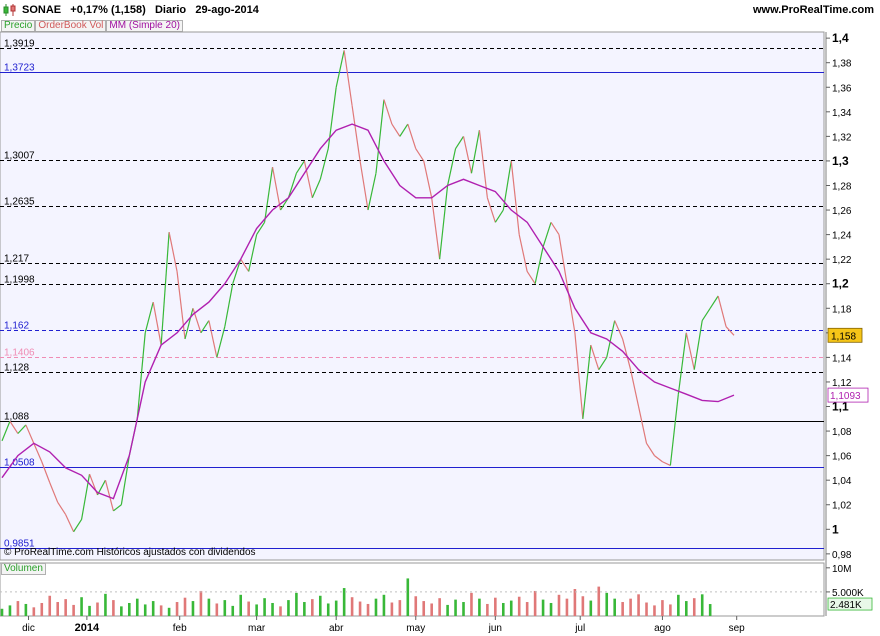 This screenshot has height=636, width=880. I want to click on level-label-10: 1,0508, so click(19, 463).